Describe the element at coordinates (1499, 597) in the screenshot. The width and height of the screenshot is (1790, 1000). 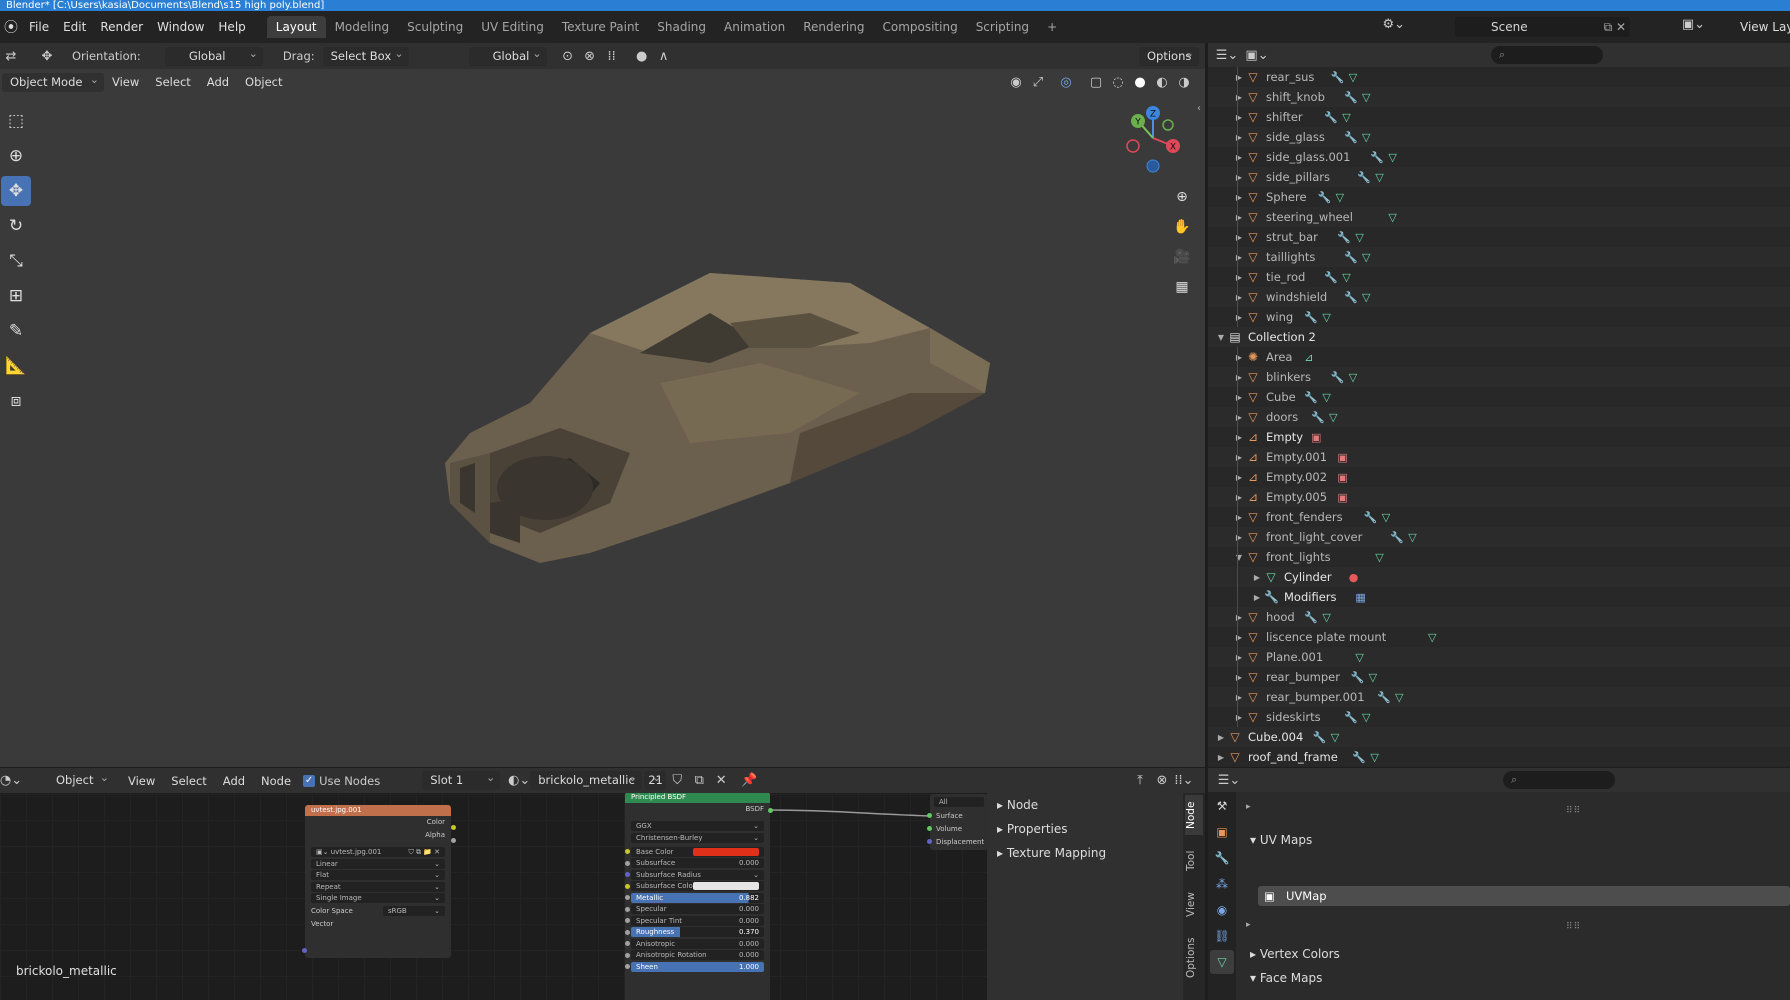
I see `outliner-row: ▶ 🔧 Modifiers ▦` at that location.